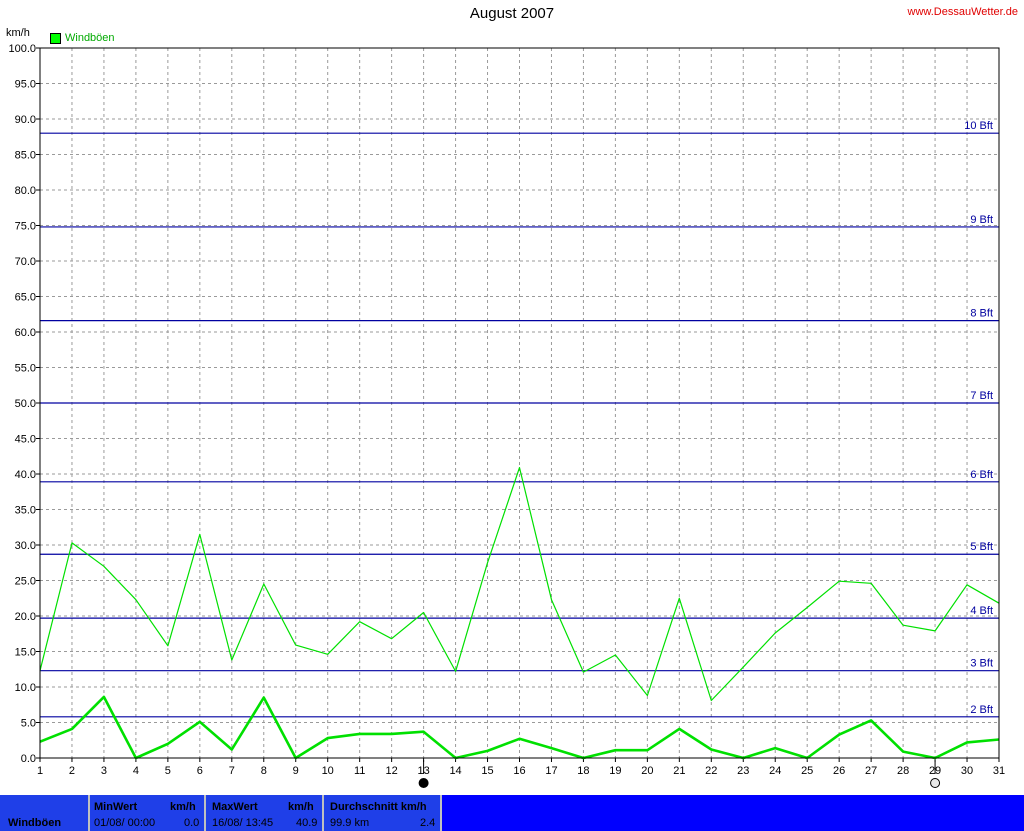 The width and height of the screenshot is (1024, 831). What do you see at coordinates (40, 771) in the screenshot?
I see `x-tick-label: 1` at bounding box center [40, 771].